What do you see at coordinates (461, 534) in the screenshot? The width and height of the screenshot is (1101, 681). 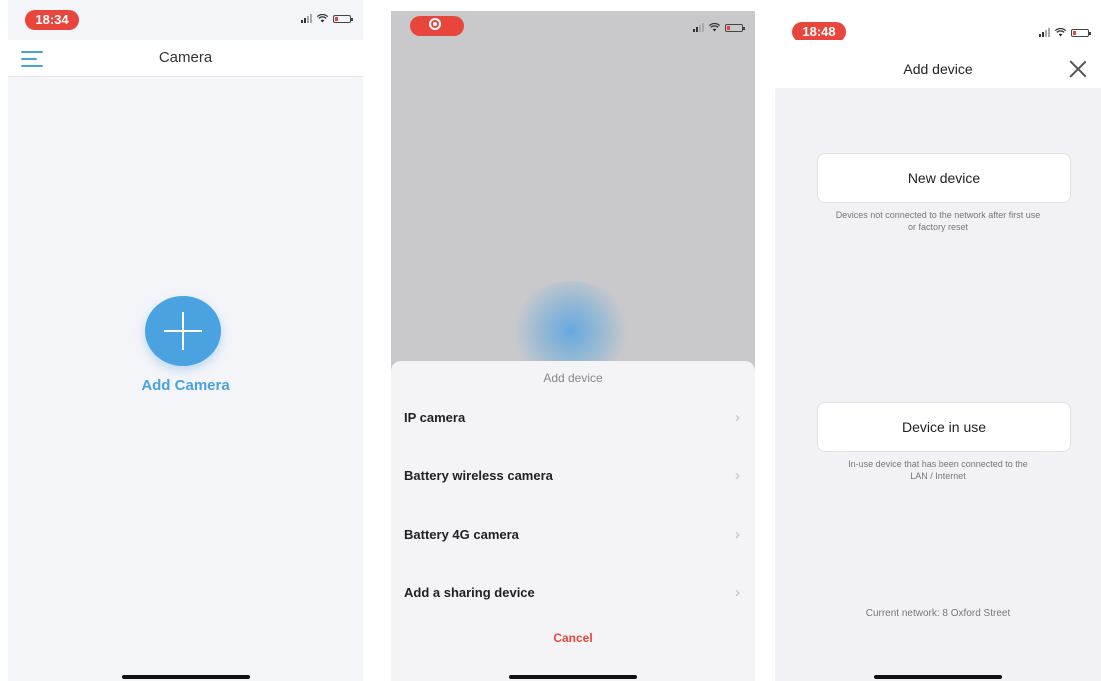 I see `sheet-item-label: Battery 4G camera` at bounding box center [461, 534].